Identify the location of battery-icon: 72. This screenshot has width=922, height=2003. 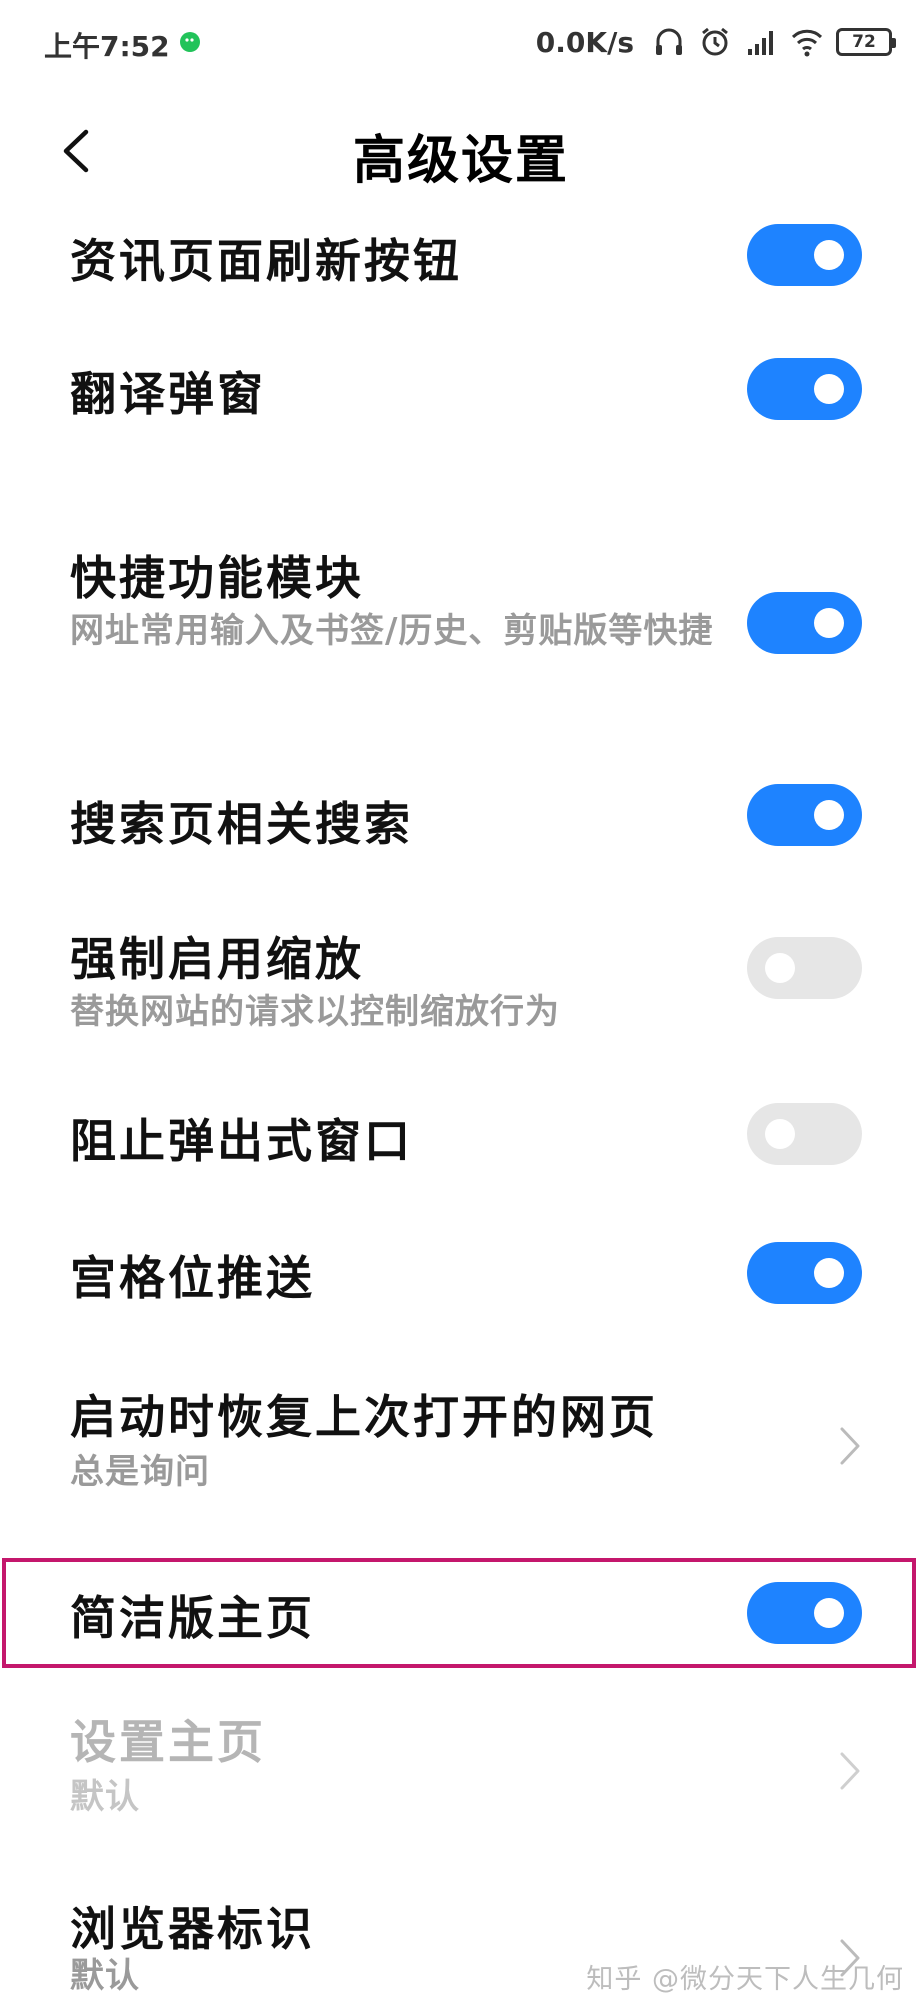
(866, 42).